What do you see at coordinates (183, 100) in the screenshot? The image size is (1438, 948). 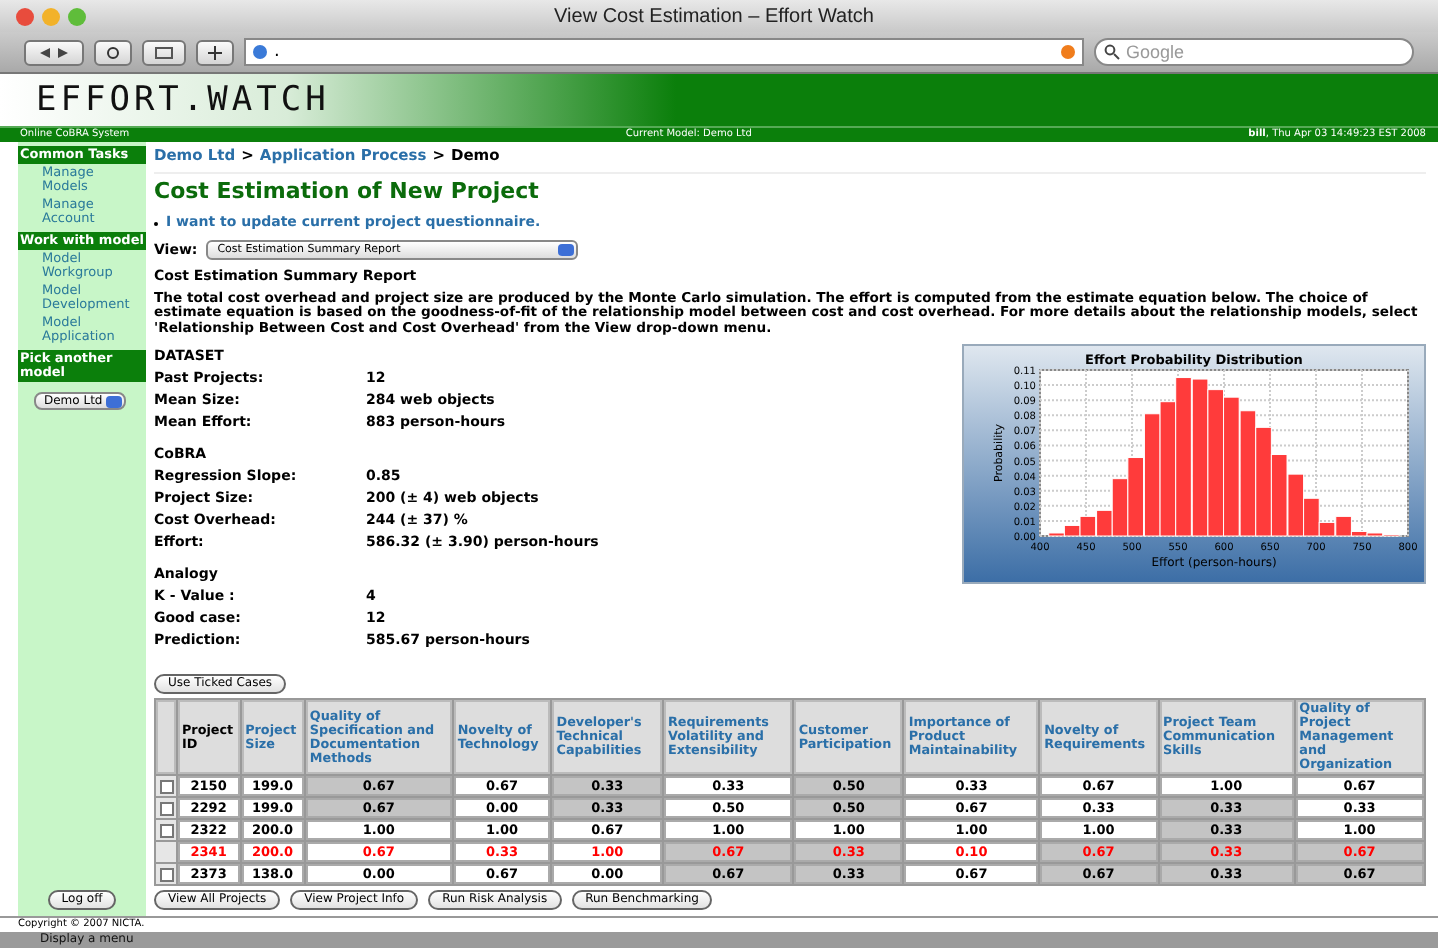 I see `logo: EFFORT.WATCH` at bounding box center [183, 100].